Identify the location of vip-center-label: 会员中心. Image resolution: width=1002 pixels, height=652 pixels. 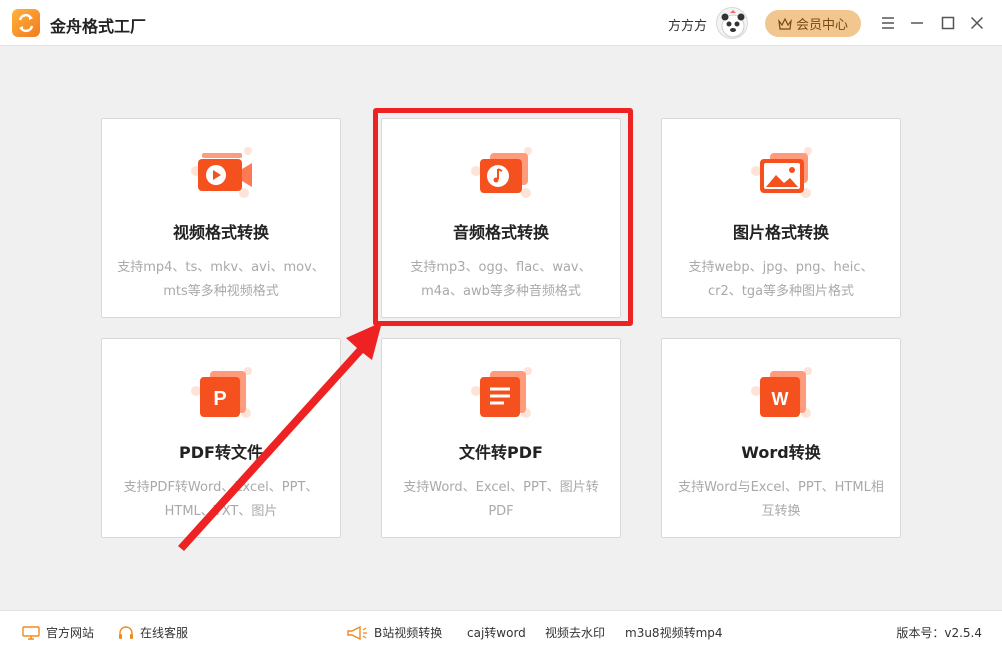
(821, 25).